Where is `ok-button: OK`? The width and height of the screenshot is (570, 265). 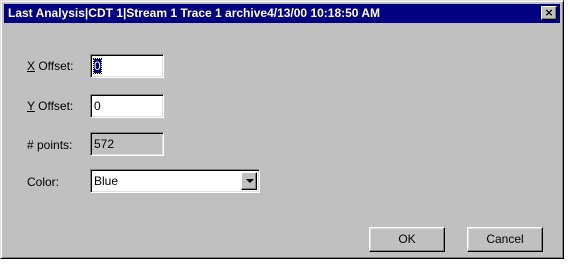
ok-button: OK is located at coordinates (407, 239).